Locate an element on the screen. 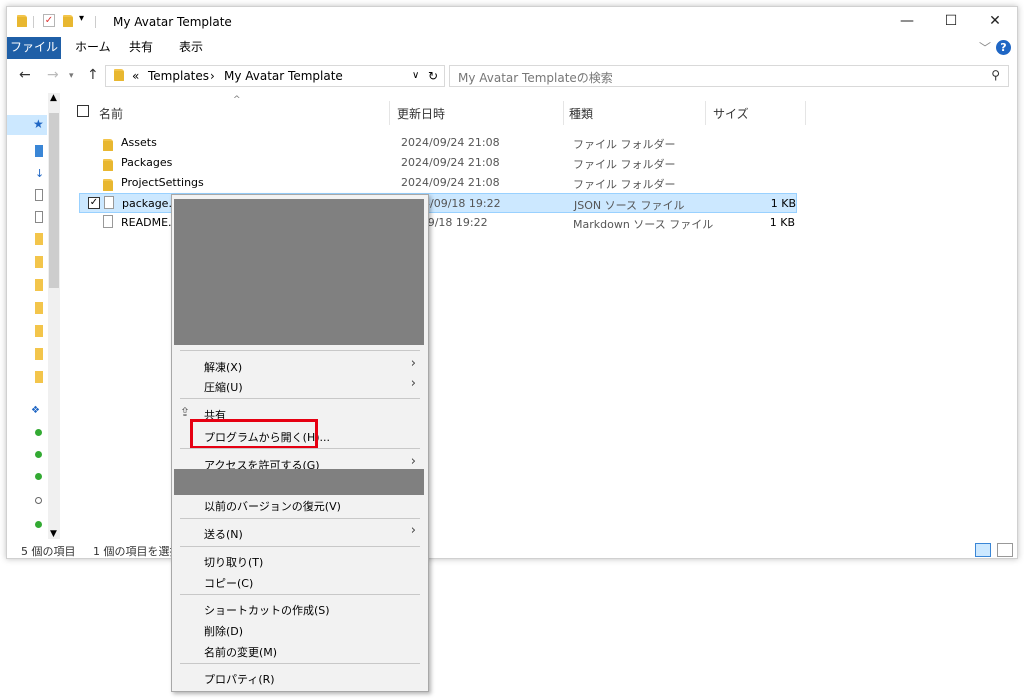  column-type: 種類 is located at coordinates (581, 113).